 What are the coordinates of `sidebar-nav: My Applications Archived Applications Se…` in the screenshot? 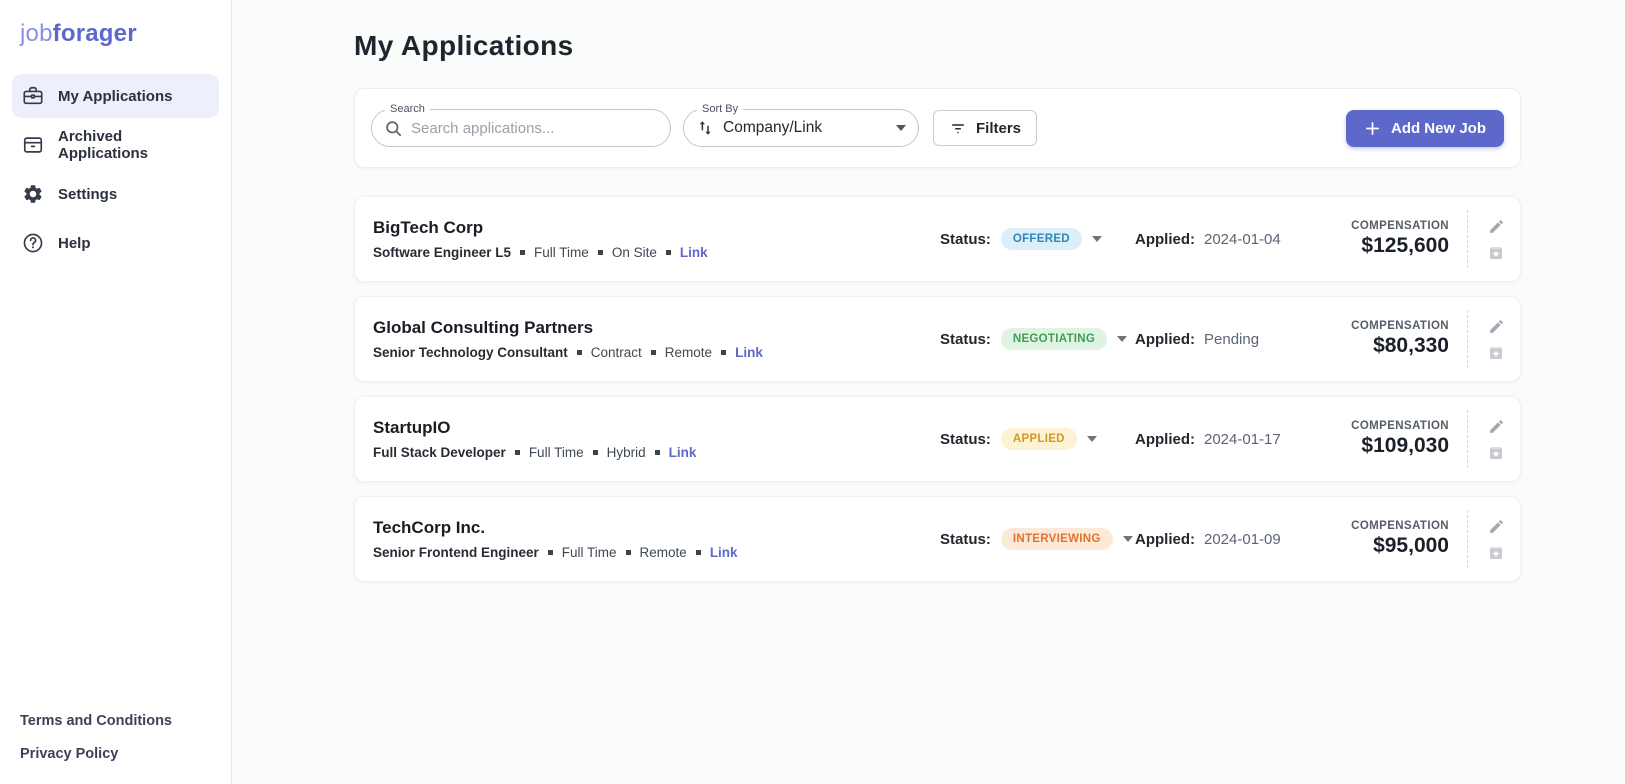 It's located at (115, 169).